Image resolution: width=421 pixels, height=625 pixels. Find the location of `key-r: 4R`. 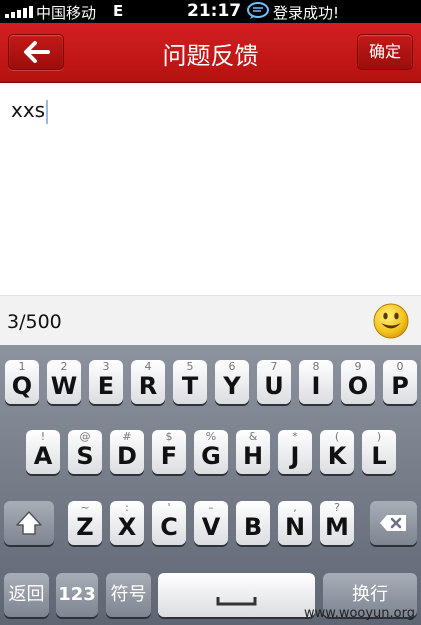

key-r: 4R is located at coordinates (148, 382).